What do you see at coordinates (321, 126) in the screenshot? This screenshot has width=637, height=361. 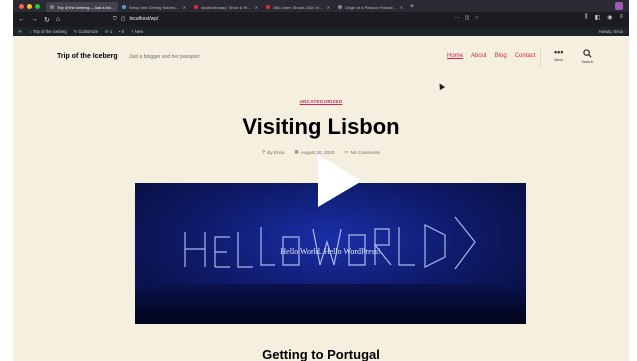 I see `post-title: Visiting Lisbon` at bounding box center [321, 126].